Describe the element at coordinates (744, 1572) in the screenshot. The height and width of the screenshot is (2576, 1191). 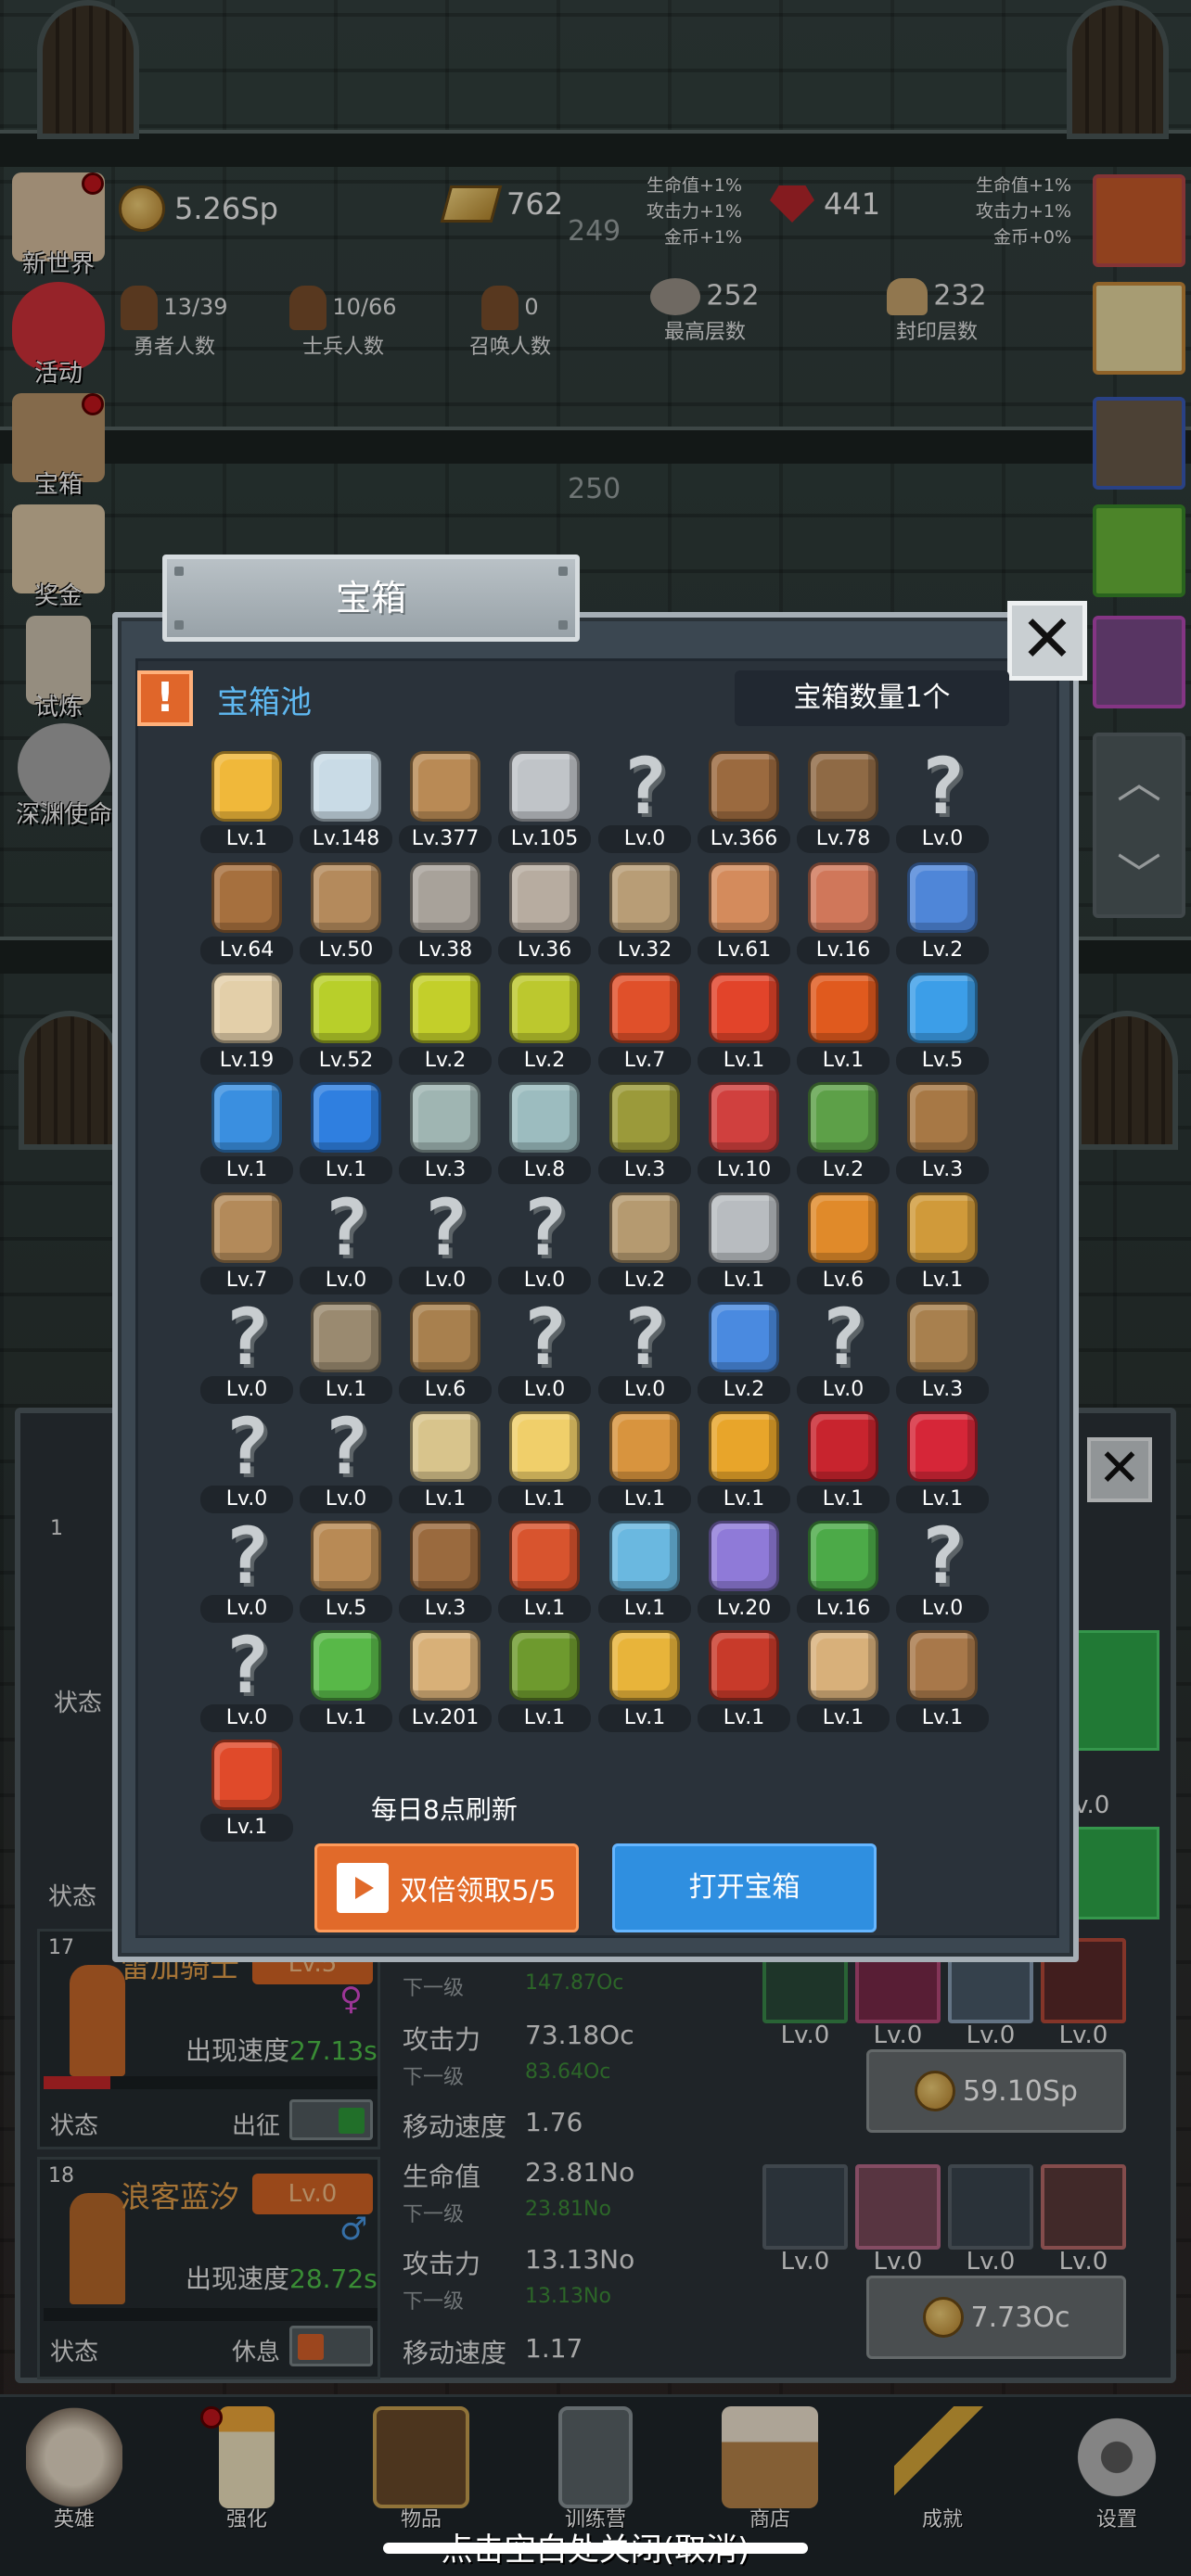
I see `chest-item: Lv.20` at that location.